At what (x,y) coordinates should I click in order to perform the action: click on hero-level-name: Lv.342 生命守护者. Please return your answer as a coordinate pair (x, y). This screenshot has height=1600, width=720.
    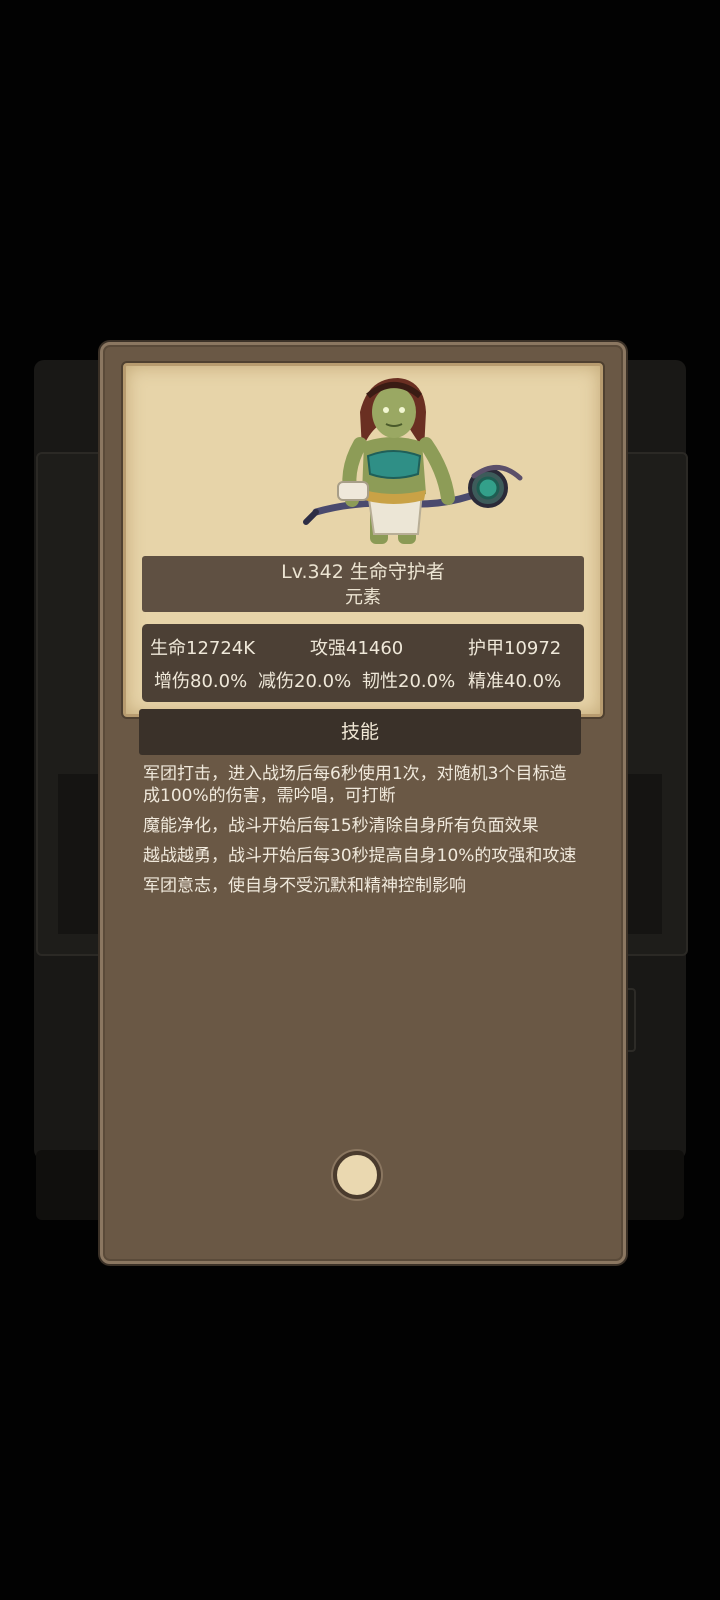
    Looking at the image, I should click on (363, 572).